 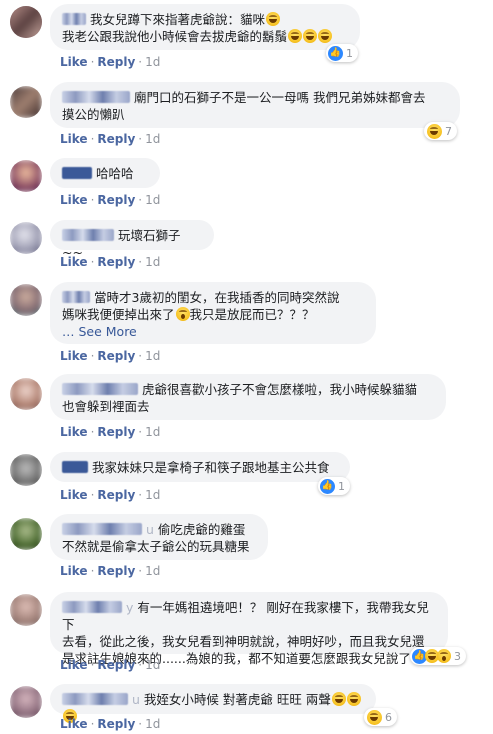 I want to click on comment-text: 我家妹妹只是拿椅子和筷子跟地基主公共食, so click(x=211, y=467).